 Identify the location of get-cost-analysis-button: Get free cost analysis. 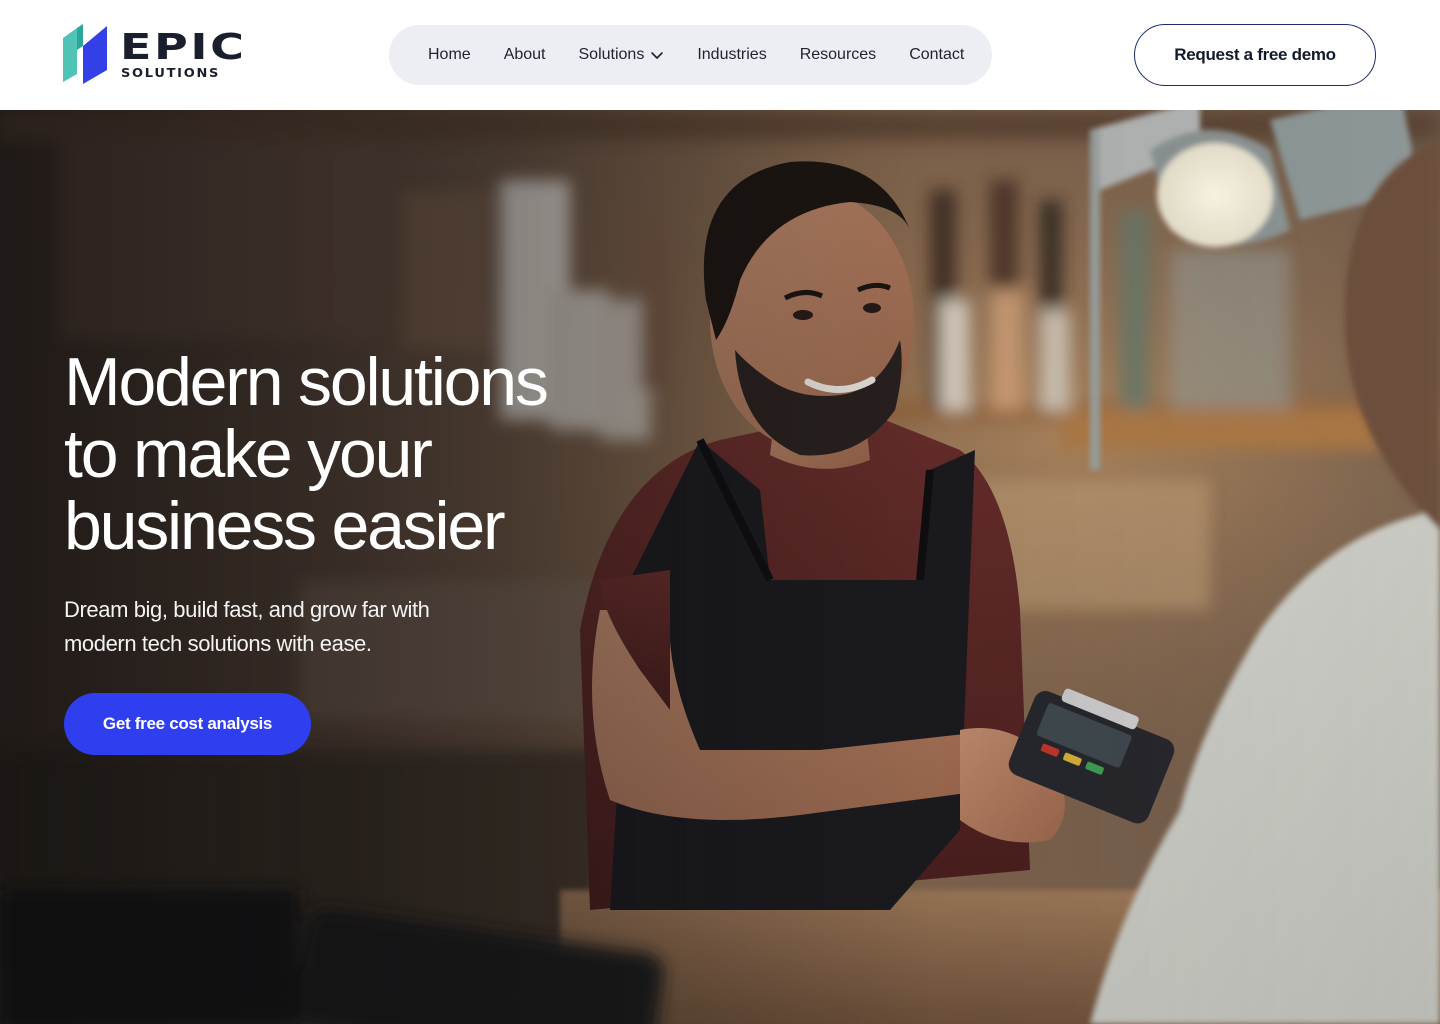
(187, 724).